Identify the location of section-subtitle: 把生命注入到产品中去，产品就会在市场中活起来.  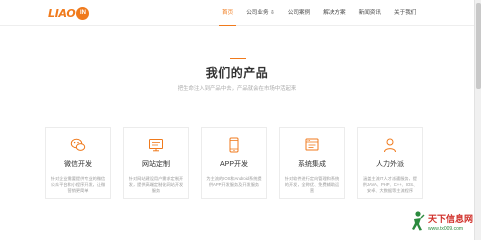
(237, 89).